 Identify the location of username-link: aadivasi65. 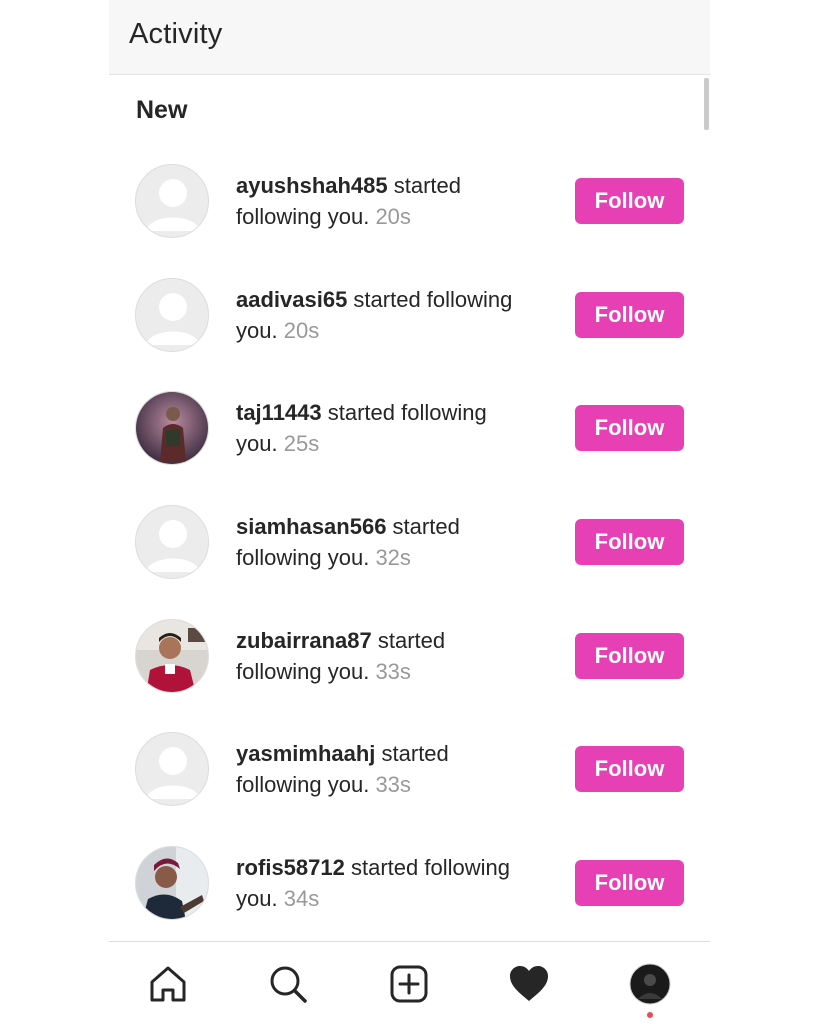
(291, 299).